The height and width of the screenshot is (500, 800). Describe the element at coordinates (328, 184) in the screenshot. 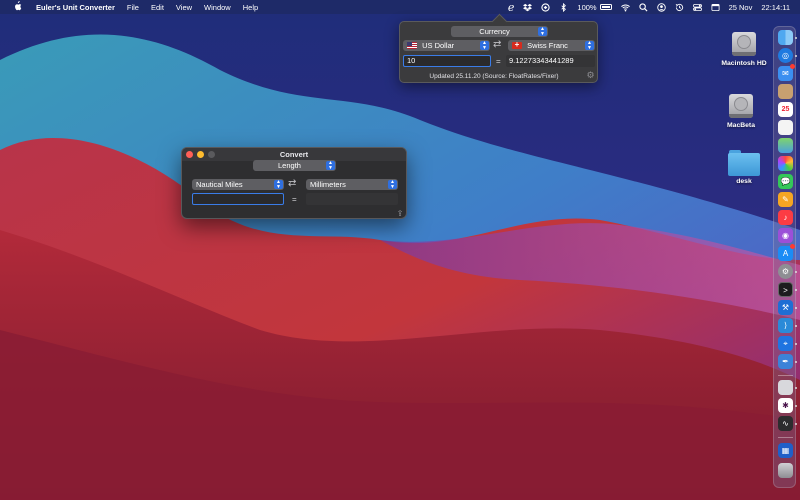

I see `to-unit-label: Millimeters` at that location.